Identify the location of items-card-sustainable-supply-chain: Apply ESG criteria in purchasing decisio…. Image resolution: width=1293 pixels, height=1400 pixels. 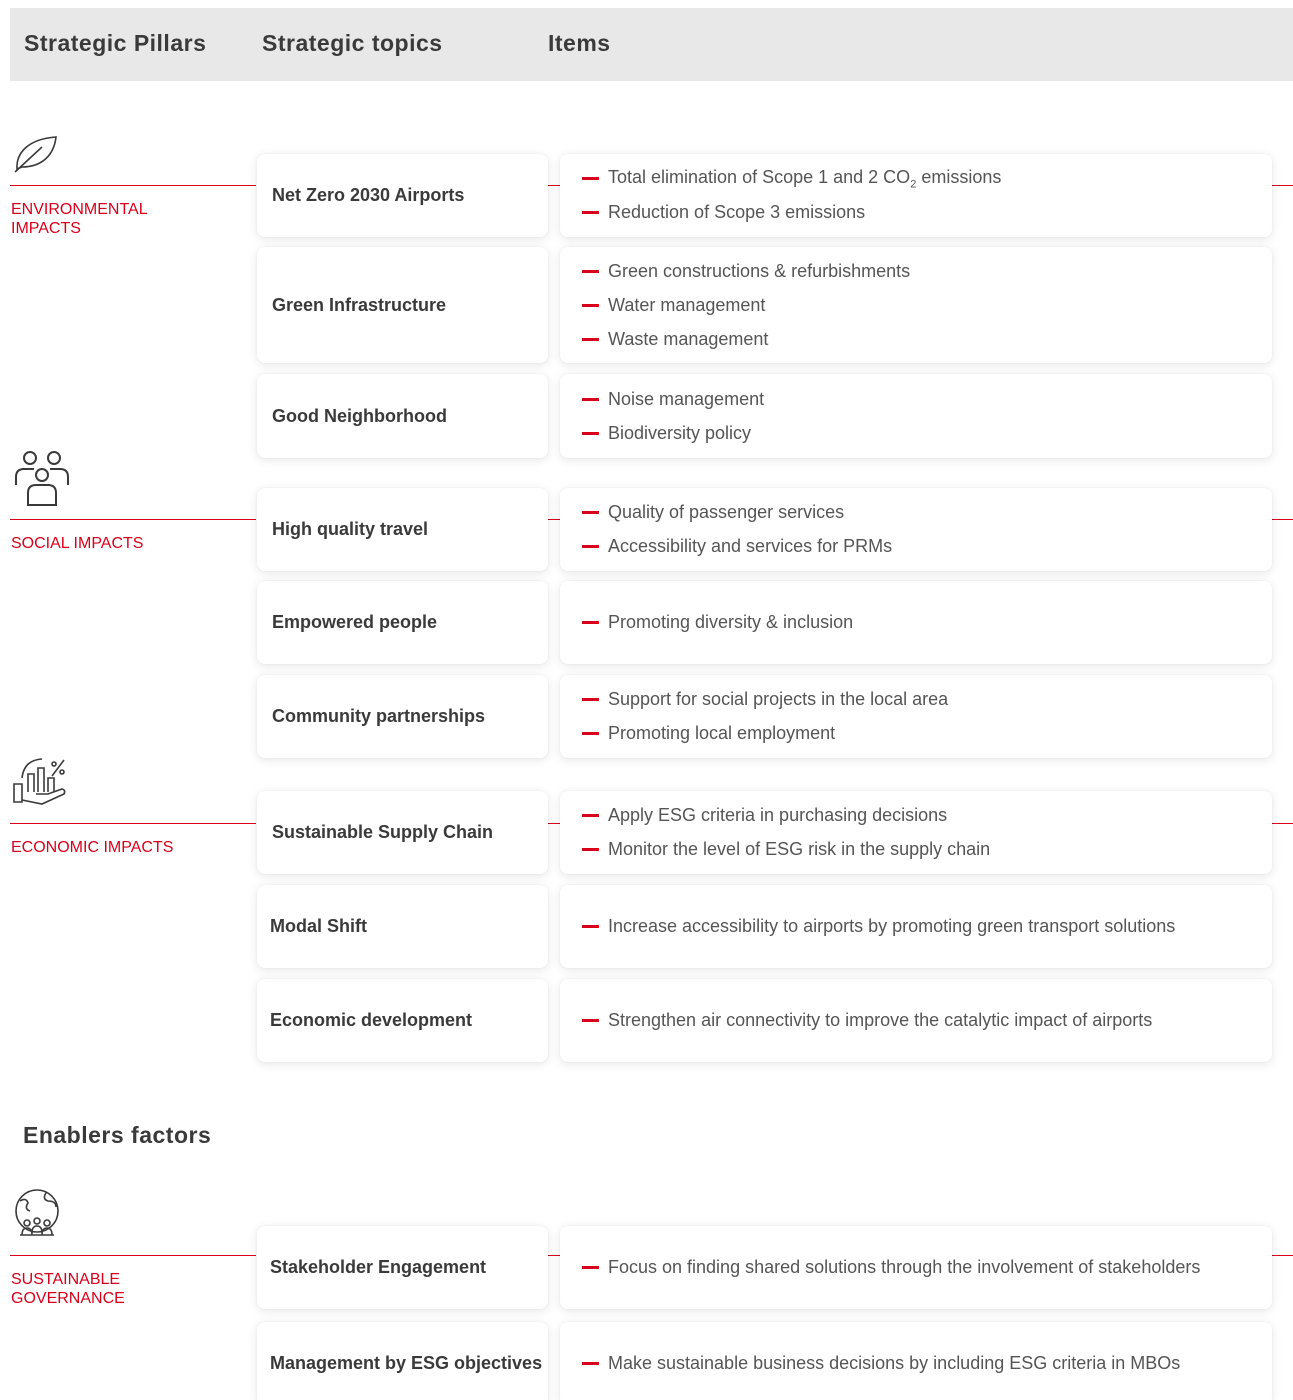
(916, 832).